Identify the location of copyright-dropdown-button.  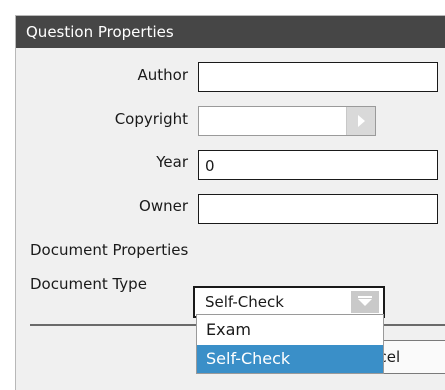
(360, 121).